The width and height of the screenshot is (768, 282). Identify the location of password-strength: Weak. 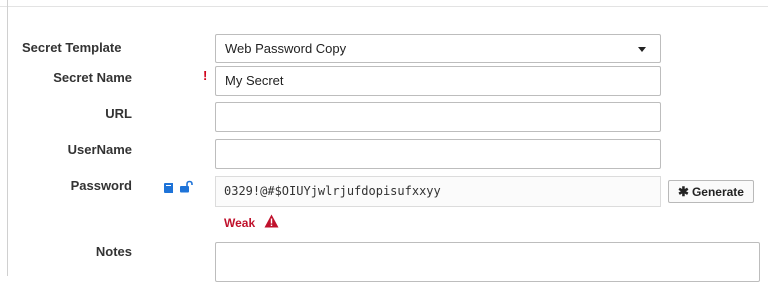
(251, 224).